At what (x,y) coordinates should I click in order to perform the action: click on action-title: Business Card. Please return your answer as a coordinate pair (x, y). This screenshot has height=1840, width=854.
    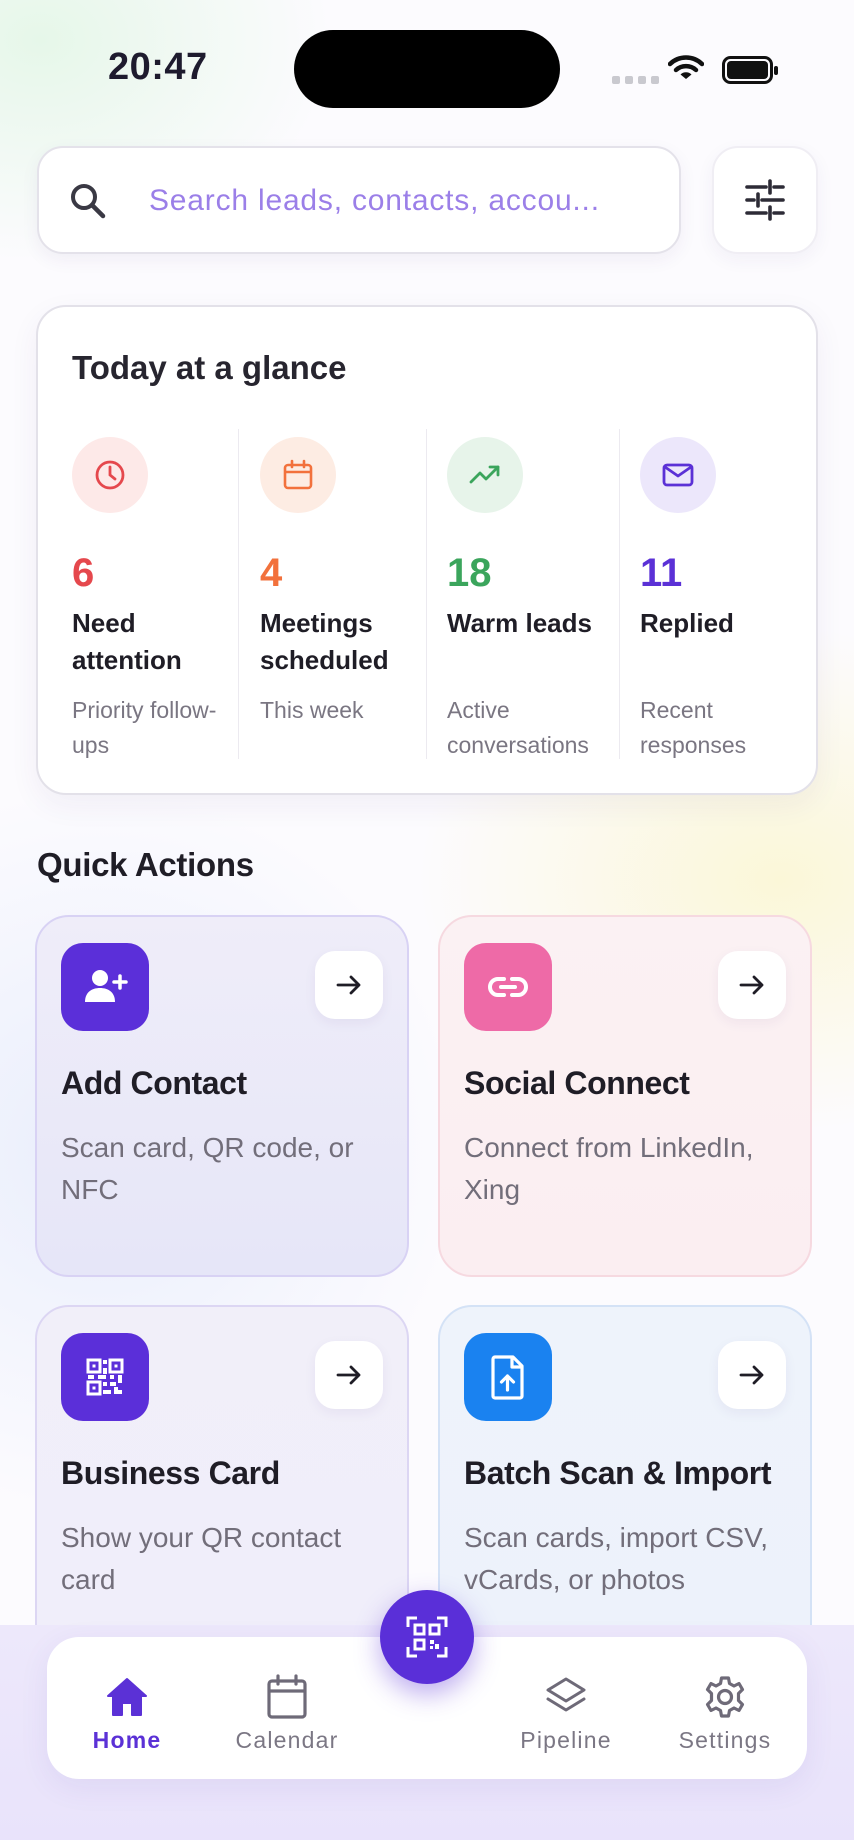
    Looking at the image, I should click on (170, 1473).